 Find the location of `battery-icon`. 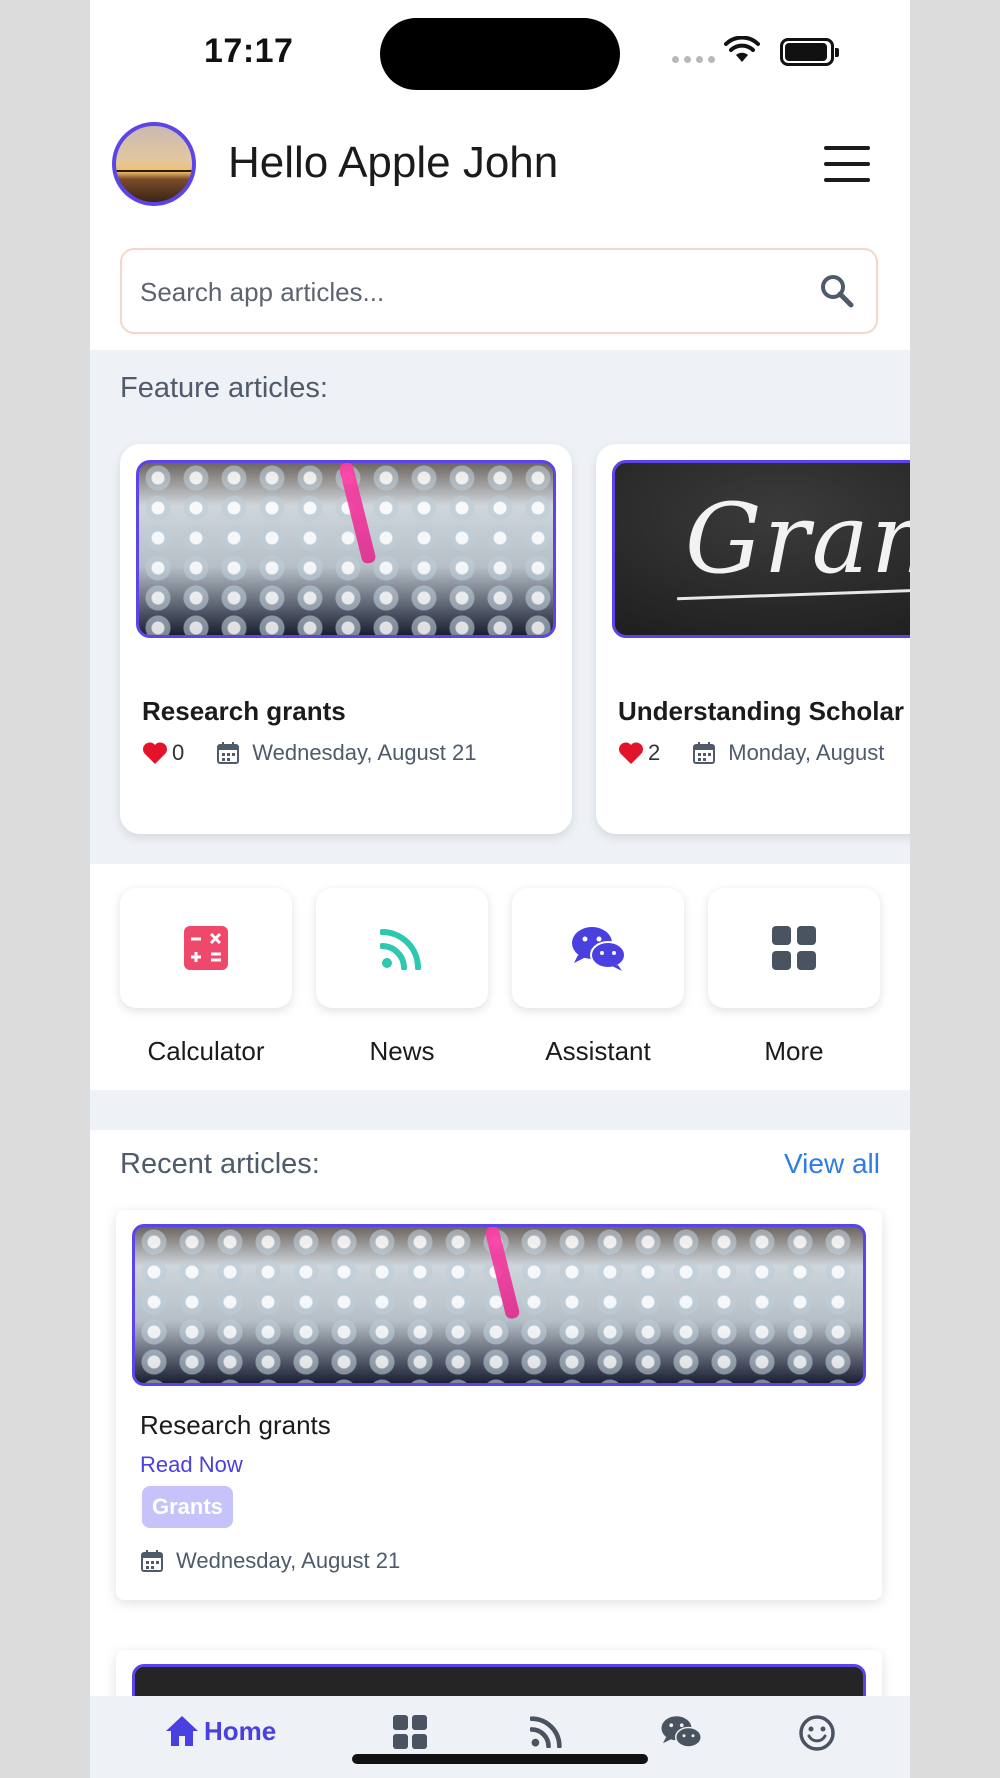

battery-icon is located at coordinates (809, 52).